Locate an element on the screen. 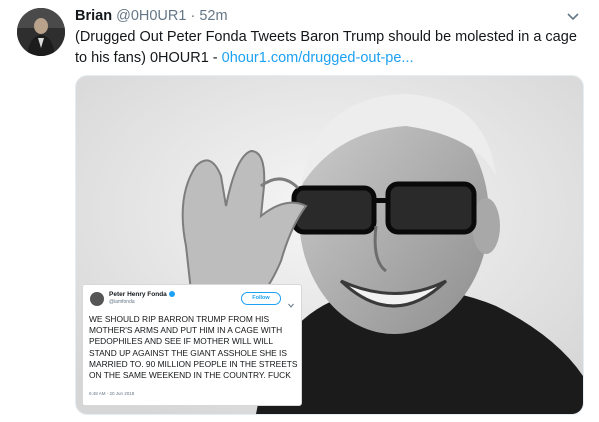 This screenshot has width=599, height=422. embedded-author-name-text: Peter Henry Fonda is located at coordinates (138, 294).